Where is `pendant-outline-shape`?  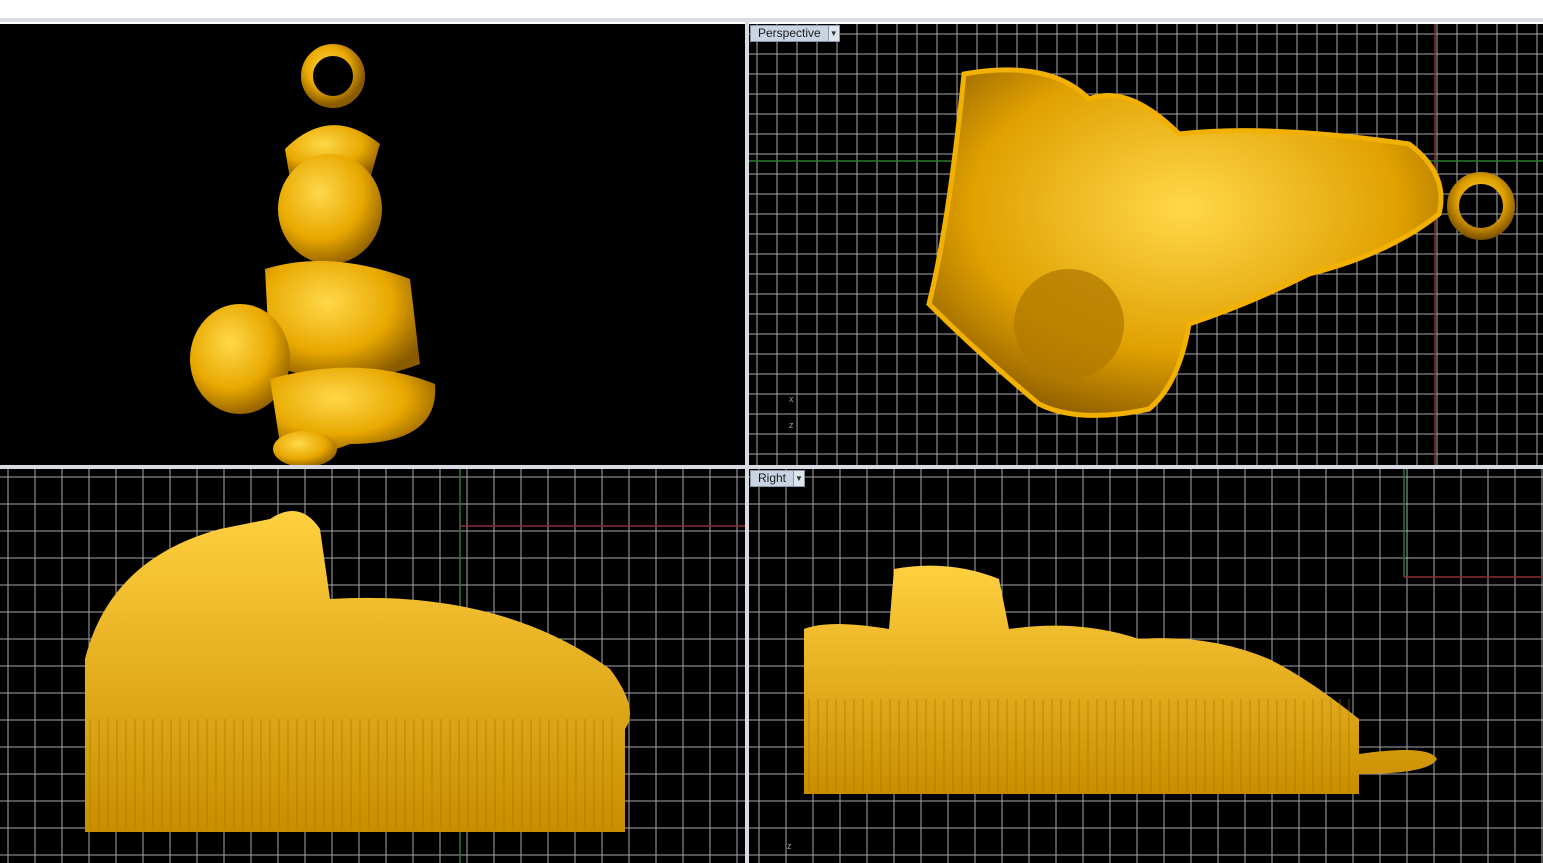
pendant-outline-shape is located at coordinates (1185, 242).